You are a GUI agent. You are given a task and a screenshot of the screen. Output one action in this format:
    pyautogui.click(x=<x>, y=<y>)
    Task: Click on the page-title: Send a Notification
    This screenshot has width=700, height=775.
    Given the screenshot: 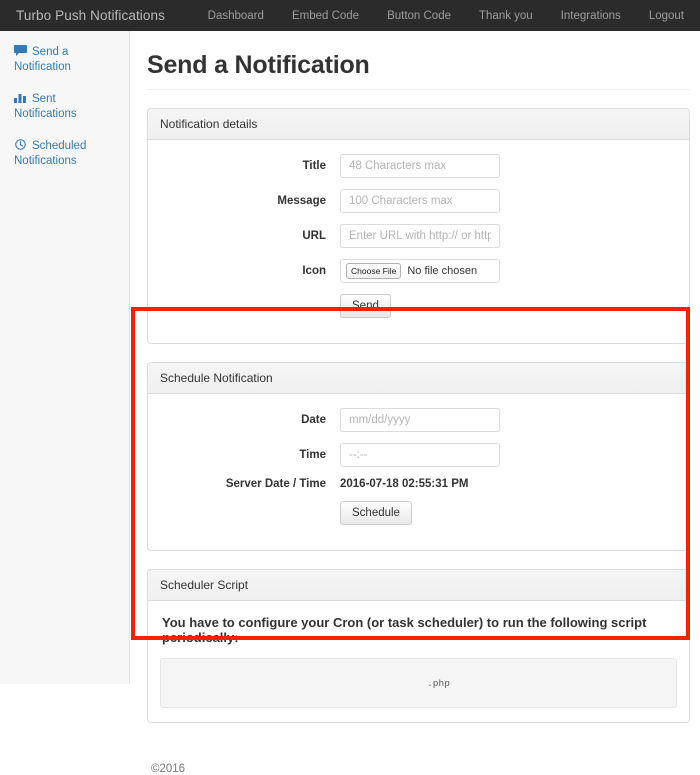 What is the action you would take?
    pyautogui.click(x=258, y=65)
    